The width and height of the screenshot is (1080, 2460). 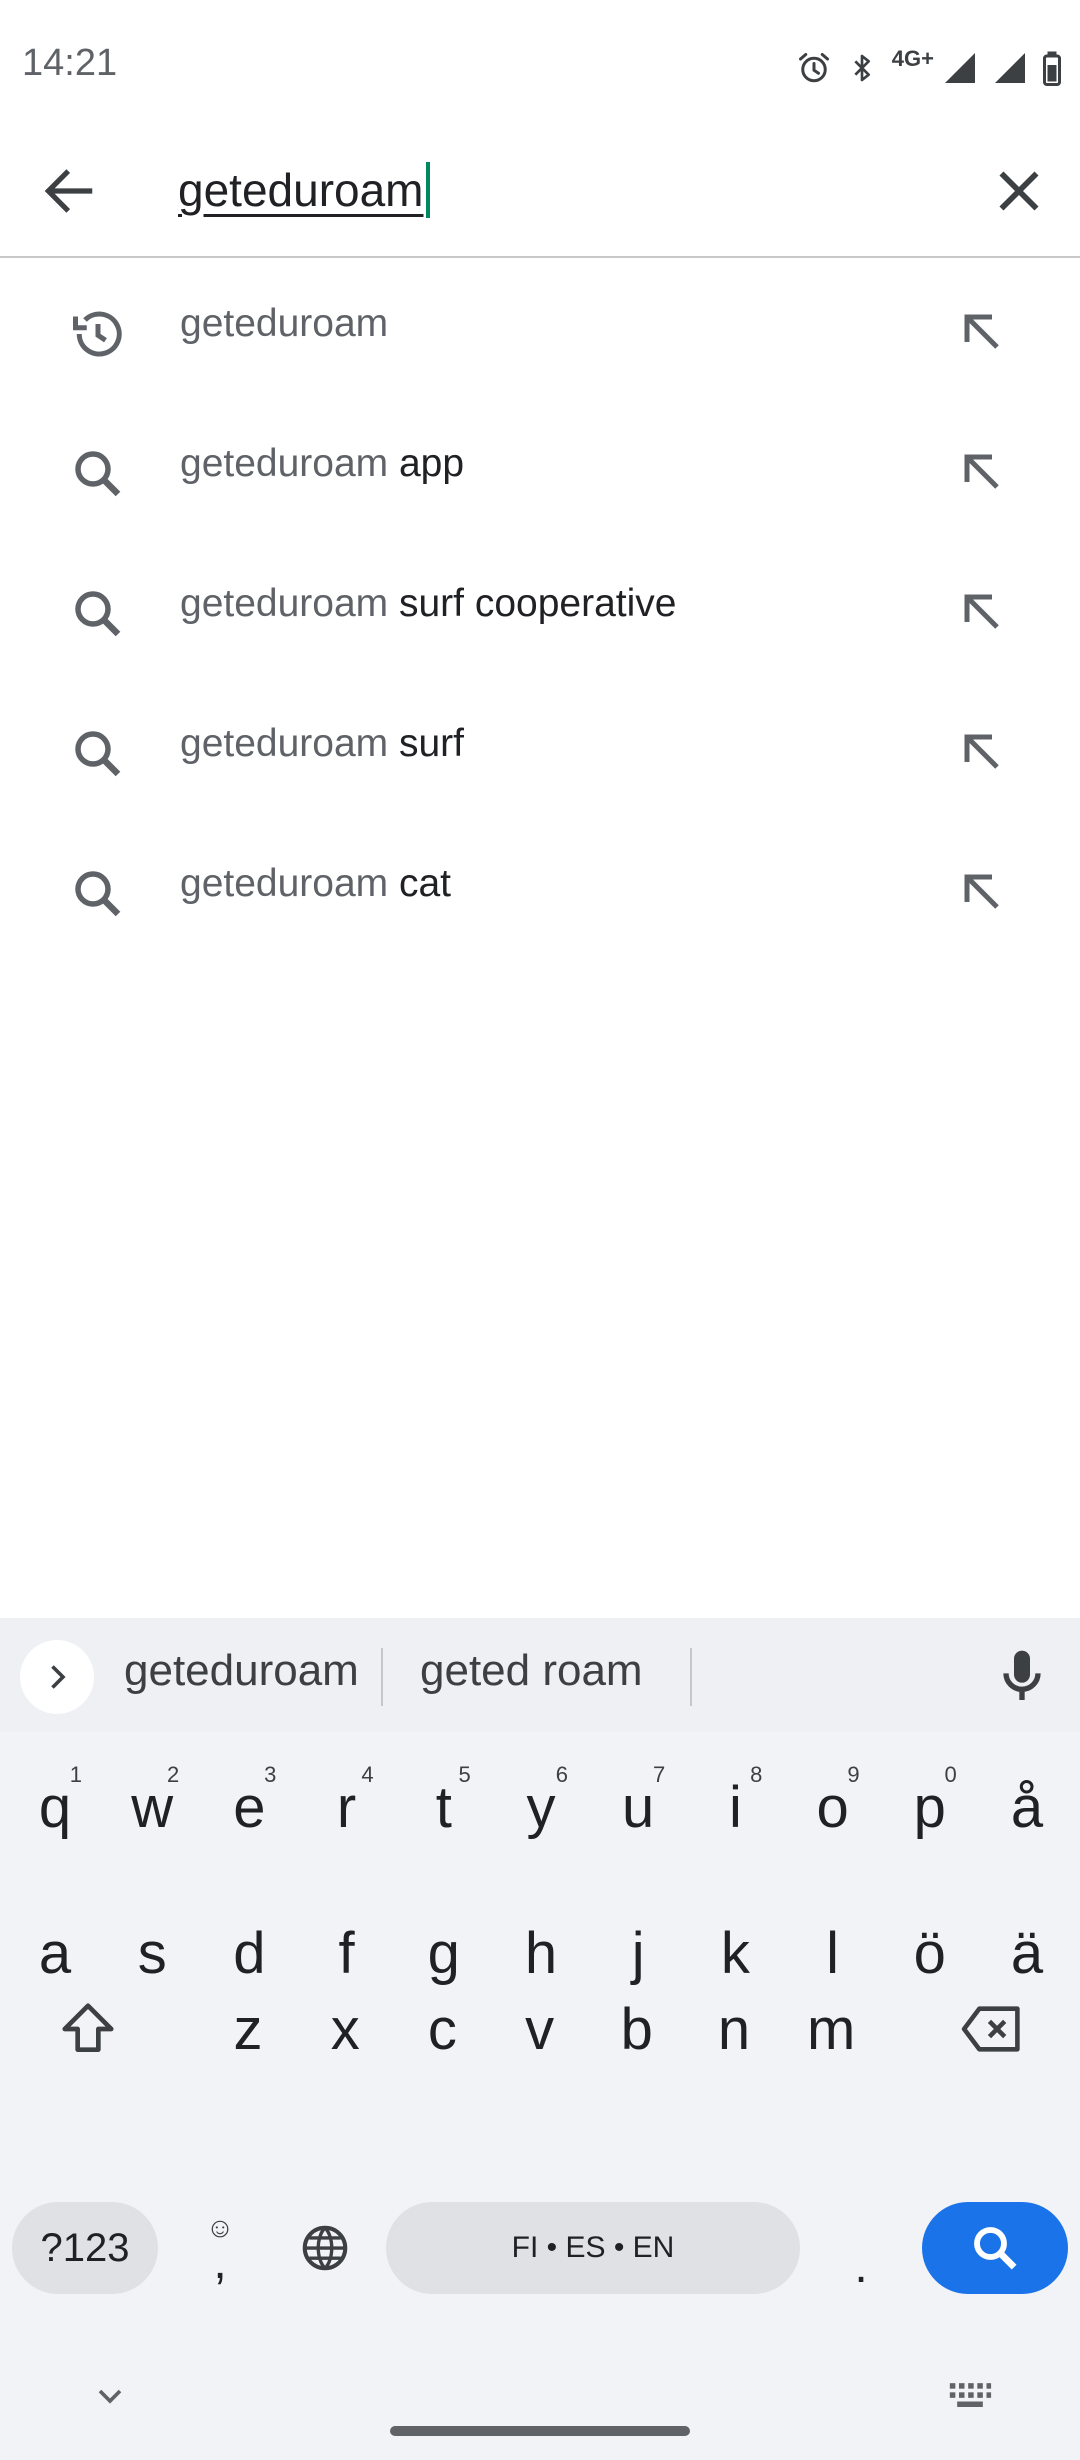 I want to click on key-a: a, so click(x=55, y=1953).